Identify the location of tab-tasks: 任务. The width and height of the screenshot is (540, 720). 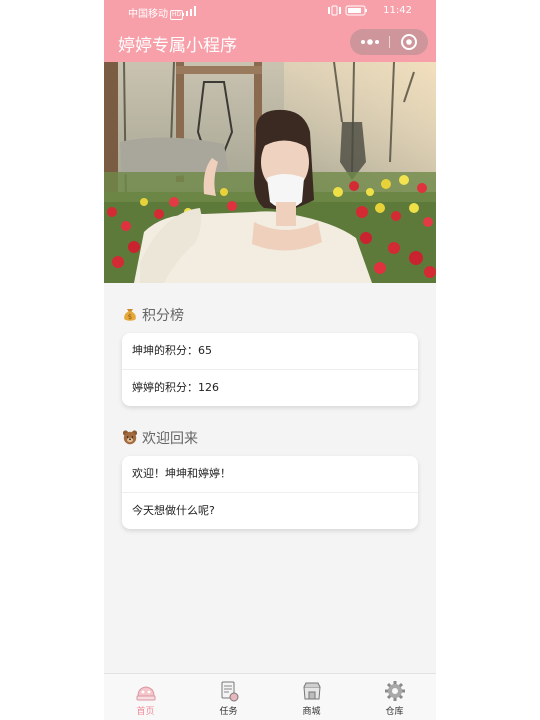
(228, 697).